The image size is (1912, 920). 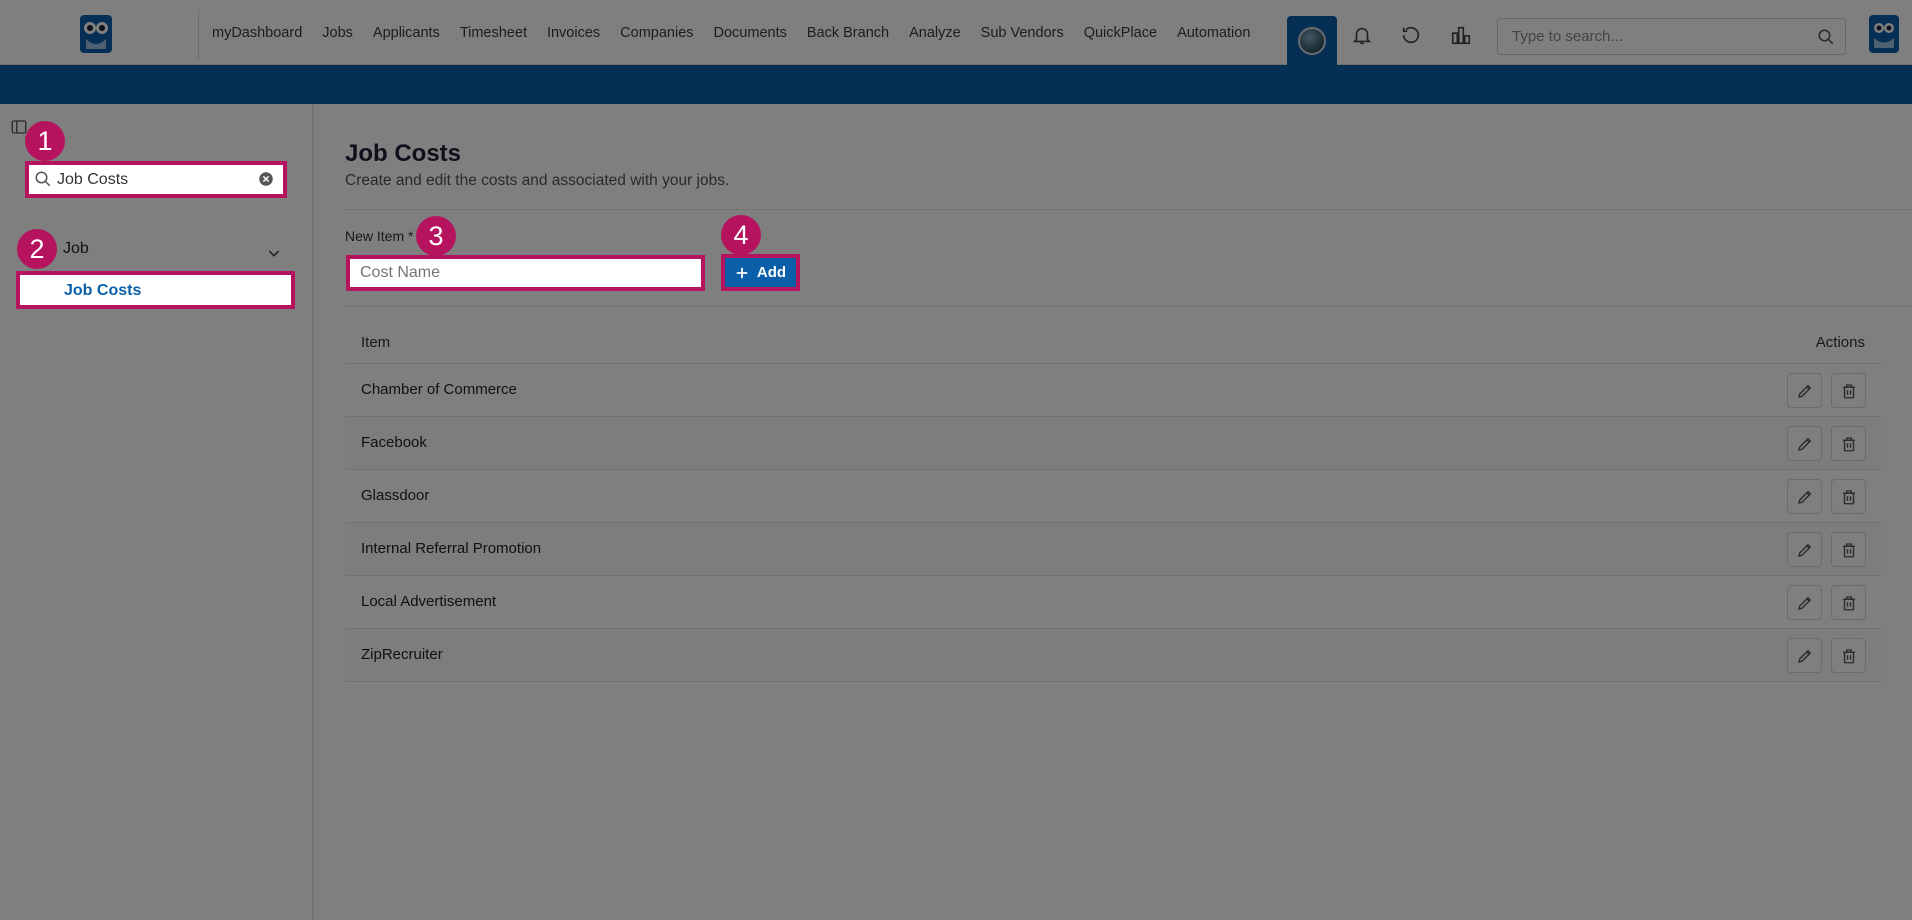 I want to click on cost-name-input, so click(x=525, y=273).